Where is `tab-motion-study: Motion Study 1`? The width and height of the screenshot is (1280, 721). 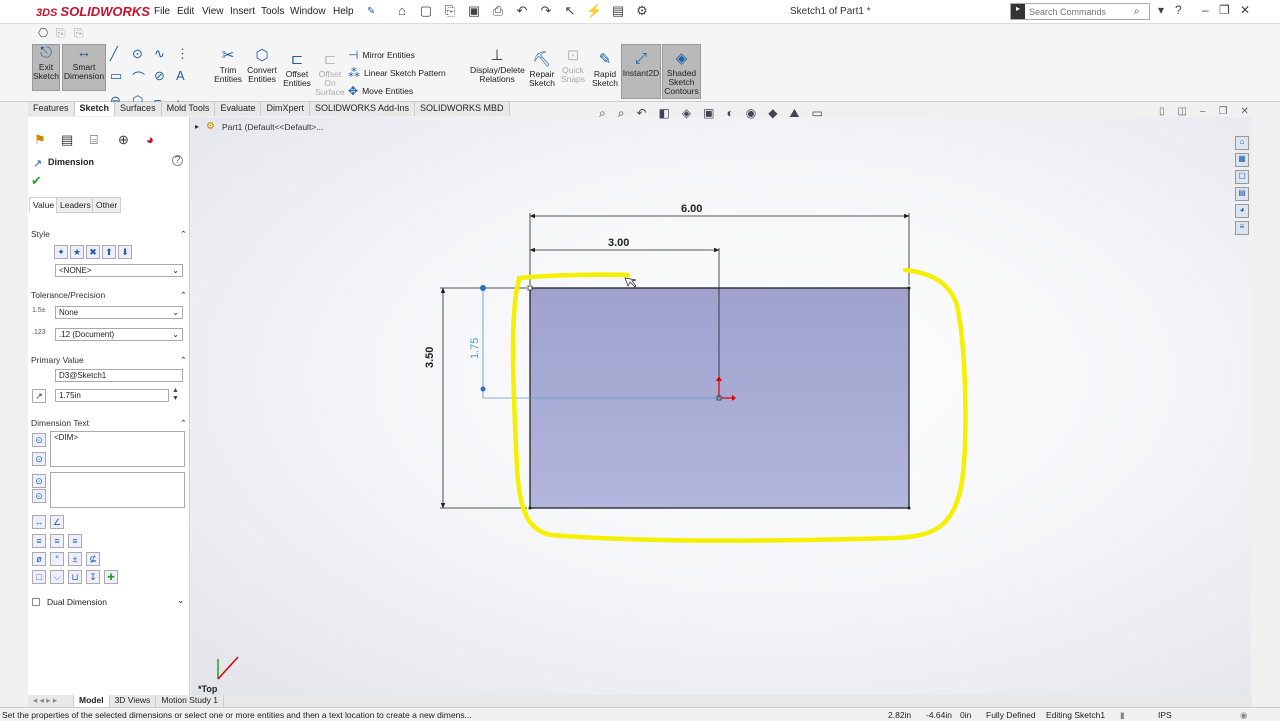
tab-motion-study: Motion Study 1 is located at coordinates (190, 701).